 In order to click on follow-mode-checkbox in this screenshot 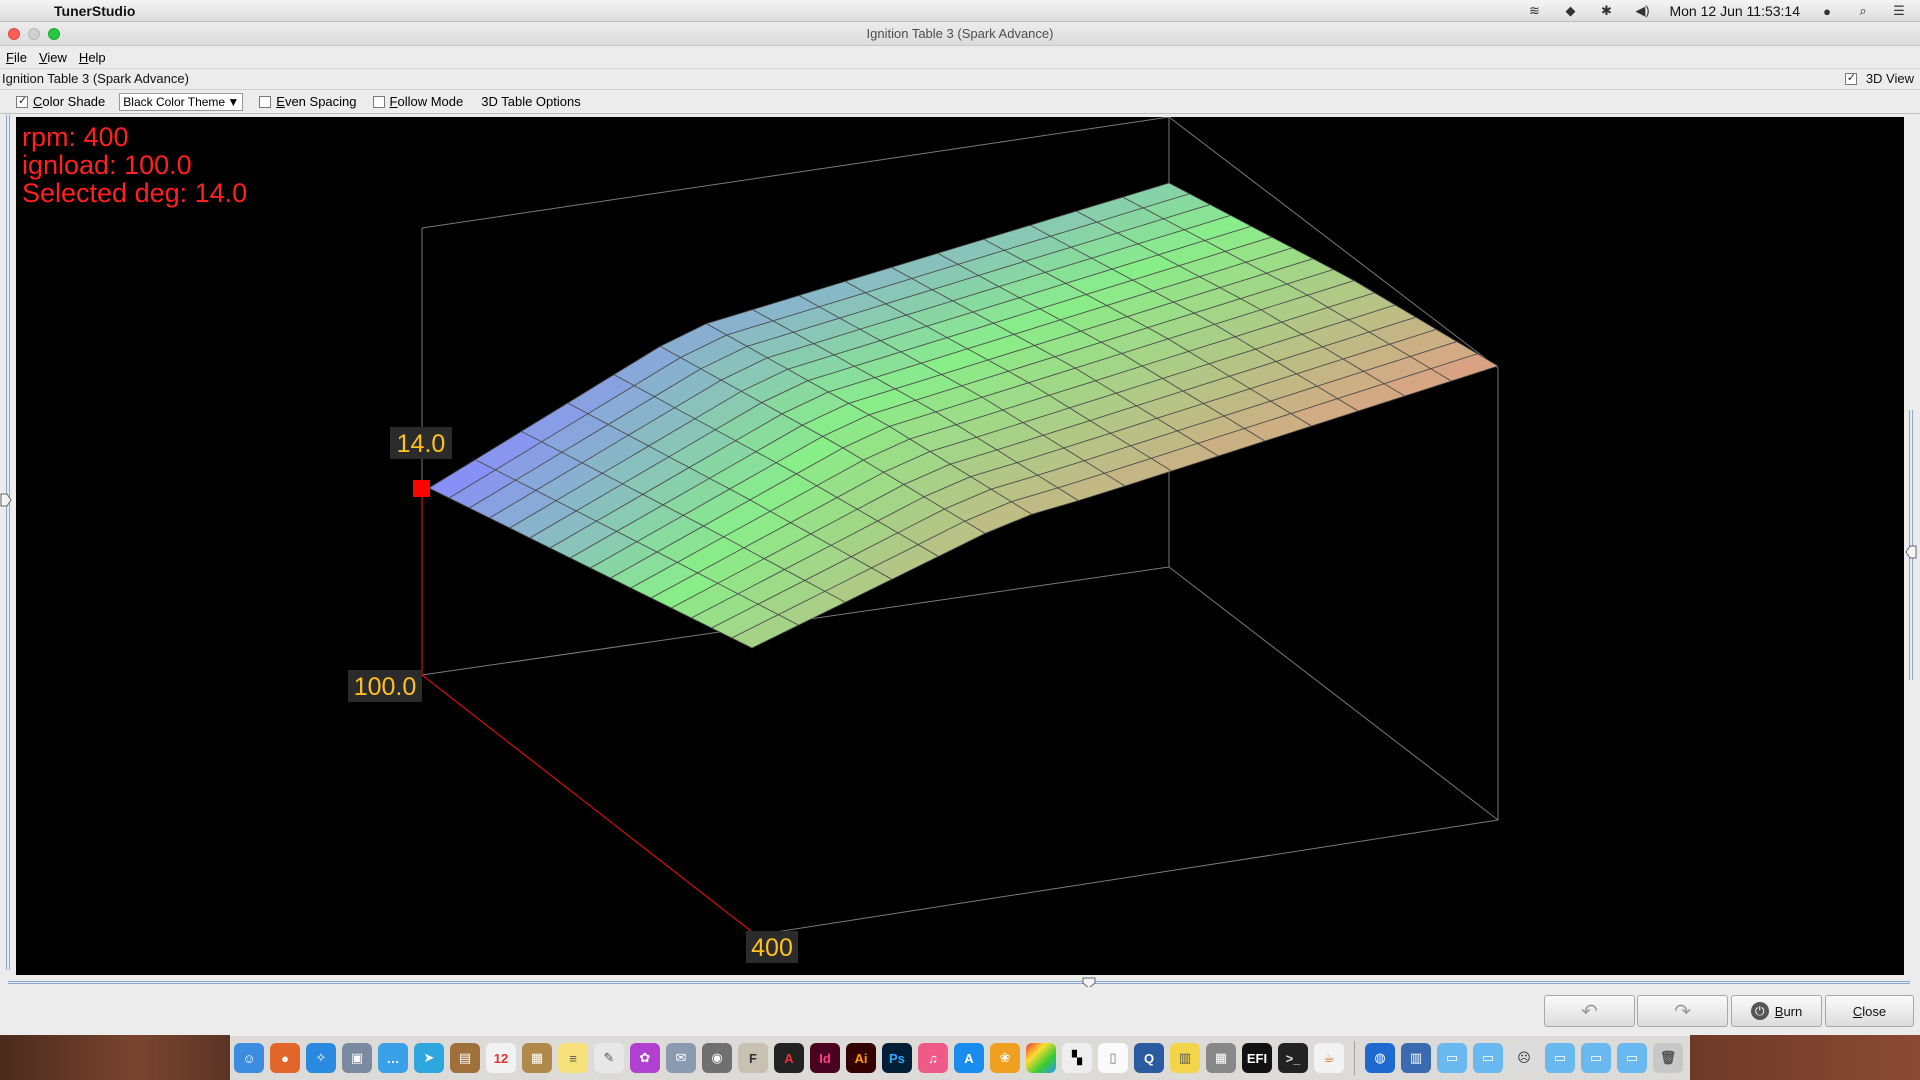, I will do `click(378, 101)`.